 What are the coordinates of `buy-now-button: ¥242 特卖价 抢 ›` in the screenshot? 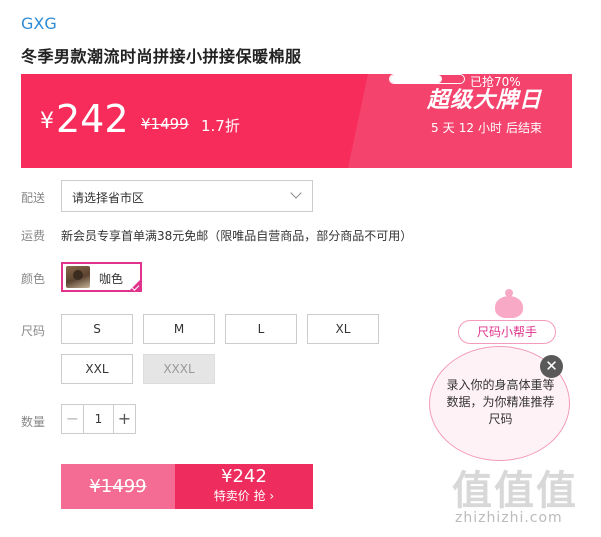 It's located at (244, 486).